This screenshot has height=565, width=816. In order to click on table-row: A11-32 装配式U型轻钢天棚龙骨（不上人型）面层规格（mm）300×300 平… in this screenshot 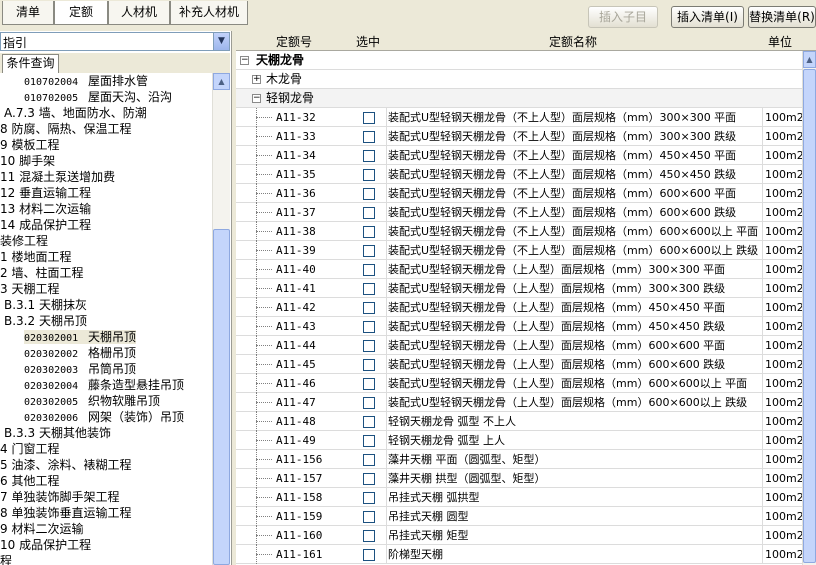, I will do `click(519, 117)`.